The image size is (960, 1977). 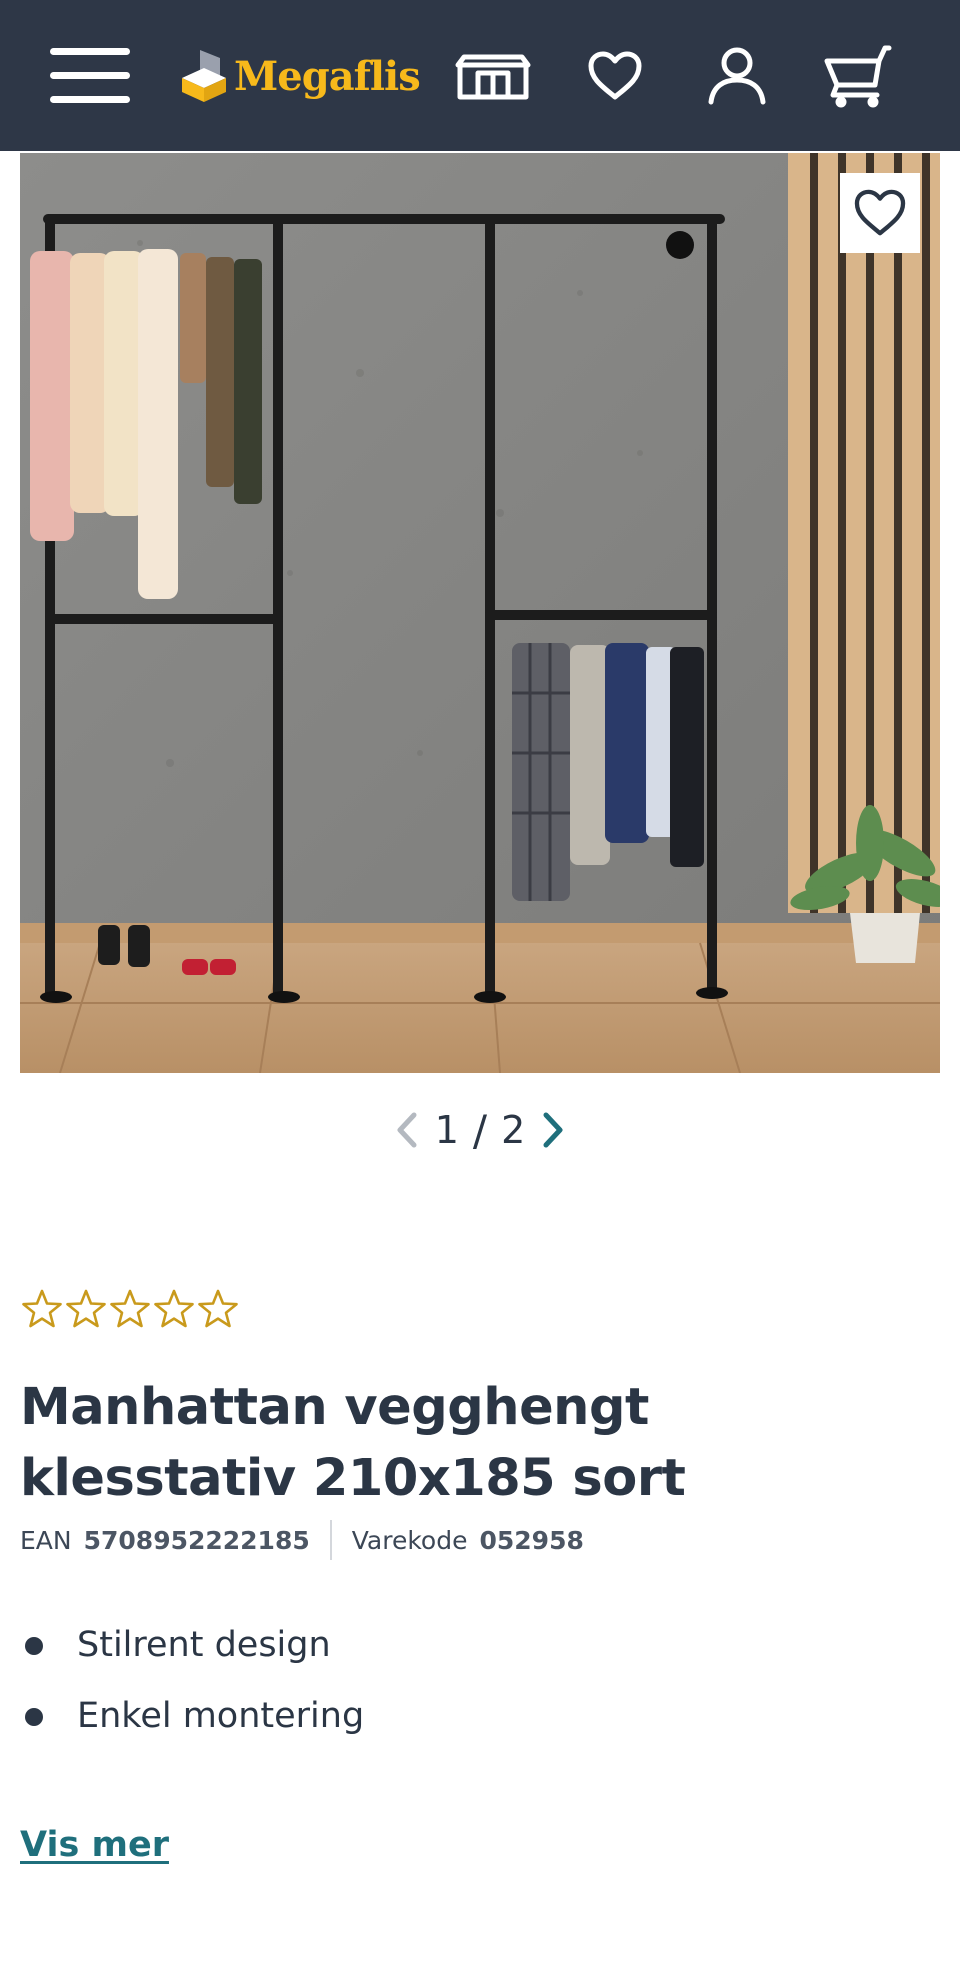 What do you see at coordinates (446, 1130) in the screenshot?
I see `current-image-number: 1` at bounding box center [446, 1130].